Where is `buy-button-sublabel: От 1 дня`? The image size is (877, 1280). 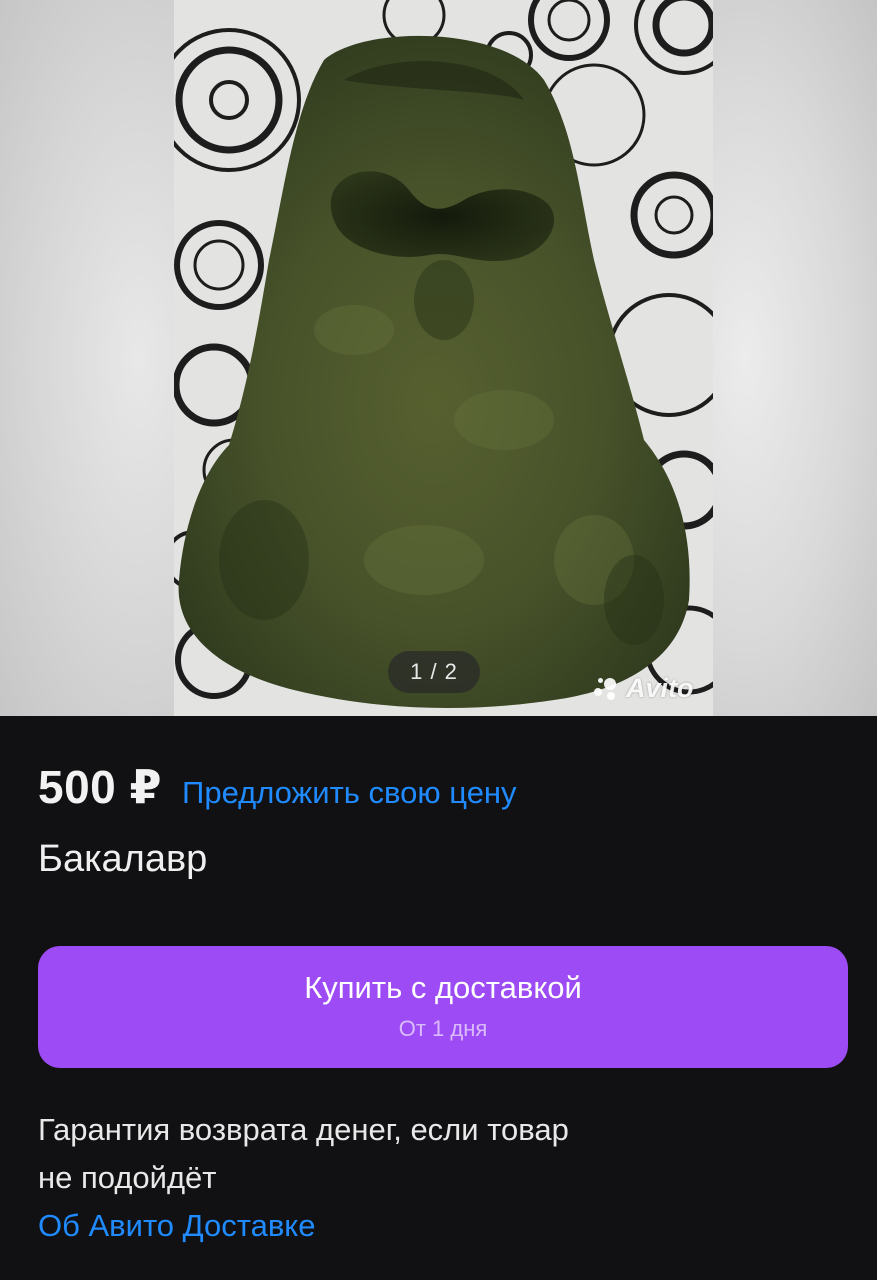 buy-button-sublabel: От 1 дня is located at coordinates (443, 1028).